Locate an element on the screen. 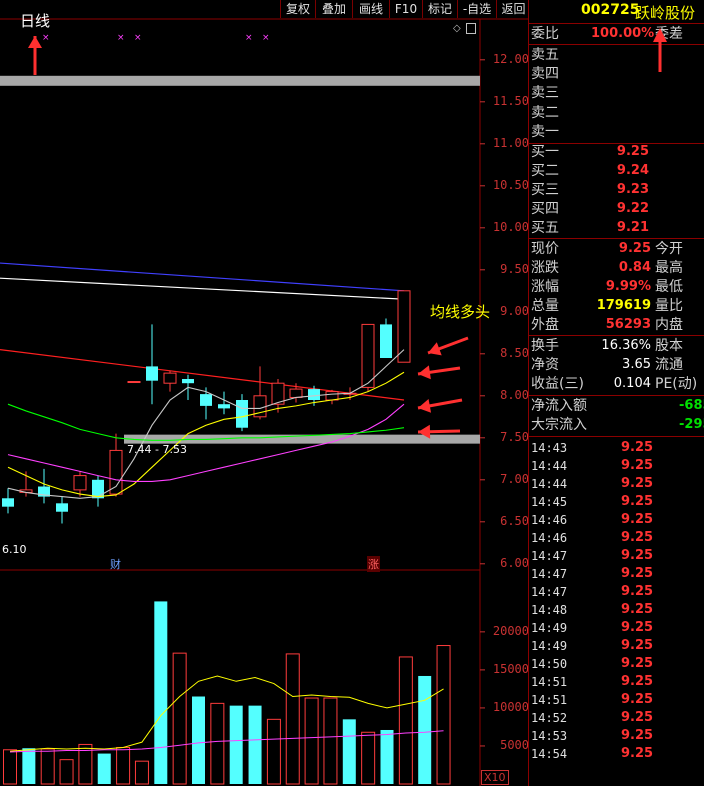  quote-label: 总量 is located at coordinates (545, 306).